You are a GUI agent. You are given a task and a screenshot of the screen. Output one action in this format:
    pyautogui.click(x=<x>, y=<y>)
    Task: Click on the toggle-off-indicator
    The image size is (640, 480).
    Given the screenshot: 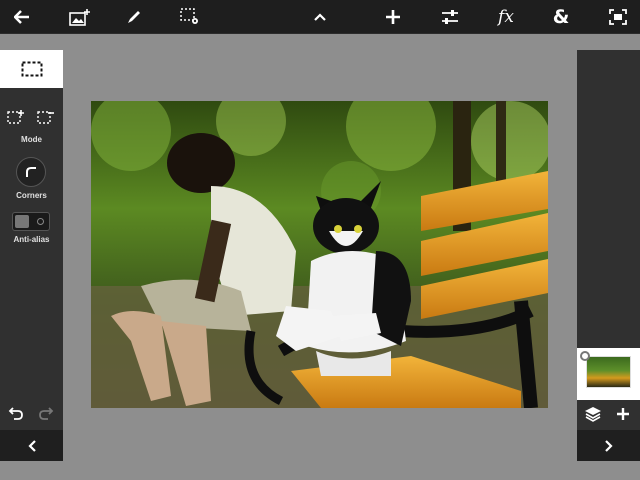 What is the action you would take?
    pyautogui.click(x=40, y=221)
    